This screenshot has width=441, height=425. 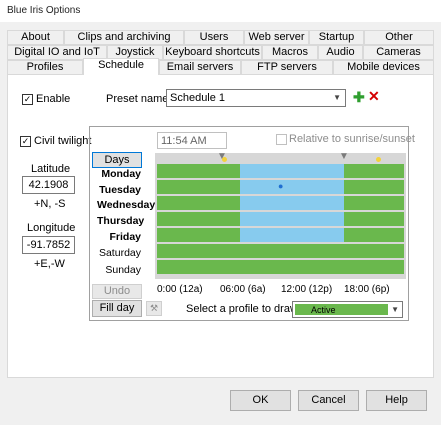 What do you see at coordinates (344, 156) in the screenshot?
I see `sunset-marker-icon: ▼` at bounding box center [344, 156].